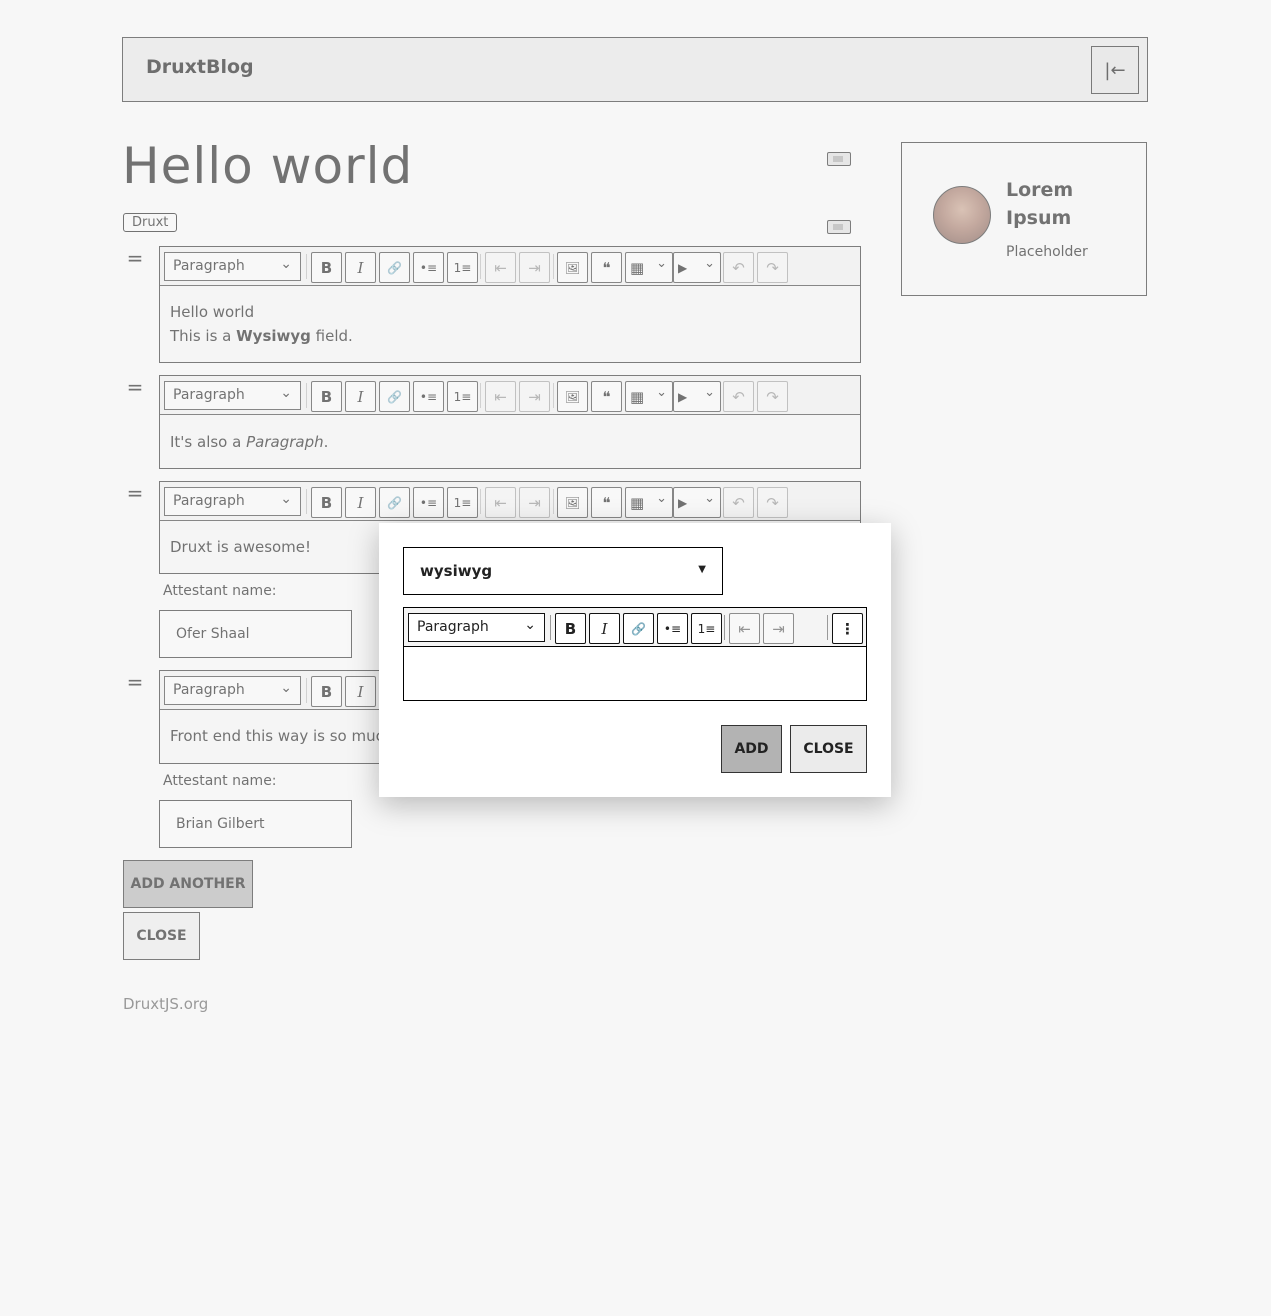  I want to click on attestant-name-input: Brian Gilbert, so click(255, 824).